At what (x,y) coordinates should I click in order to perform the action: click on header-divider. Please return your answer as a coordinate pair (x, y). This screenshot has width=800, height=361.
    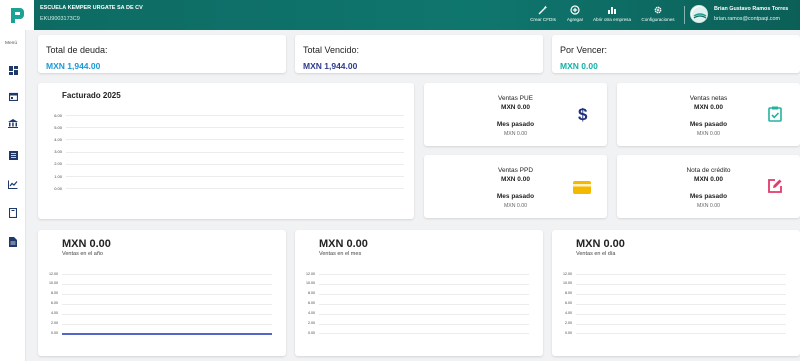
    Looking at the image, I should click on (684, 15).